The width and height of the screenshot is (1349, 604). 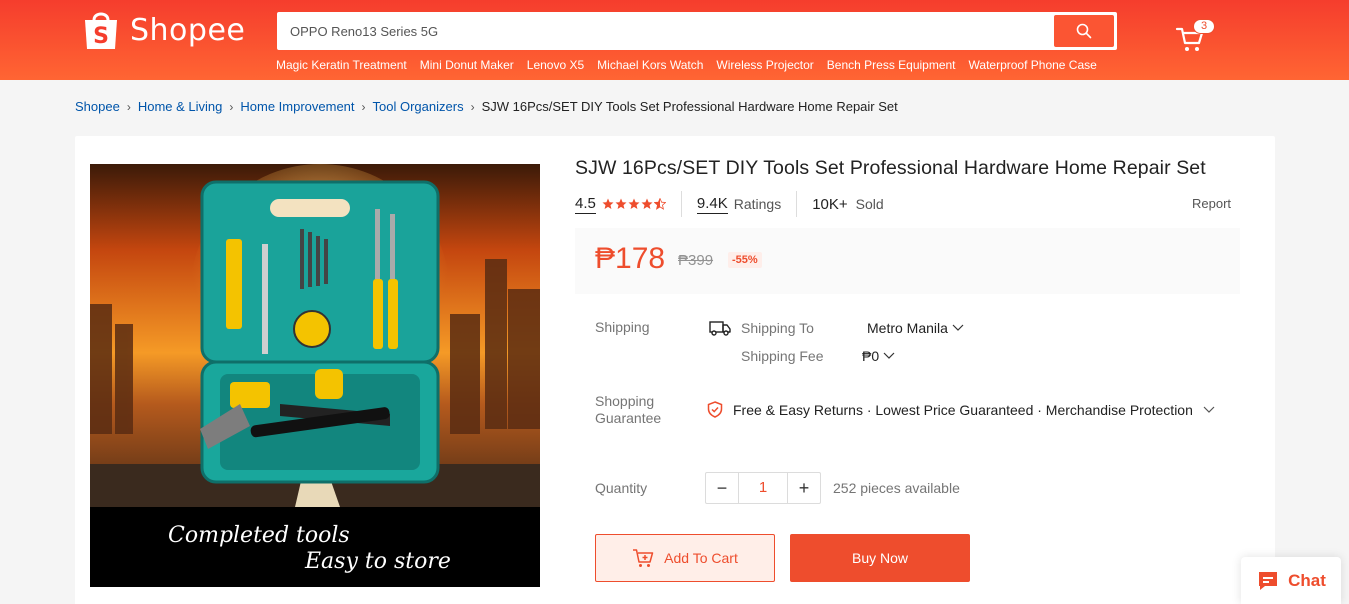 I want to click on shipping-location-select: Metro Manila, so click(x=915, y=328).